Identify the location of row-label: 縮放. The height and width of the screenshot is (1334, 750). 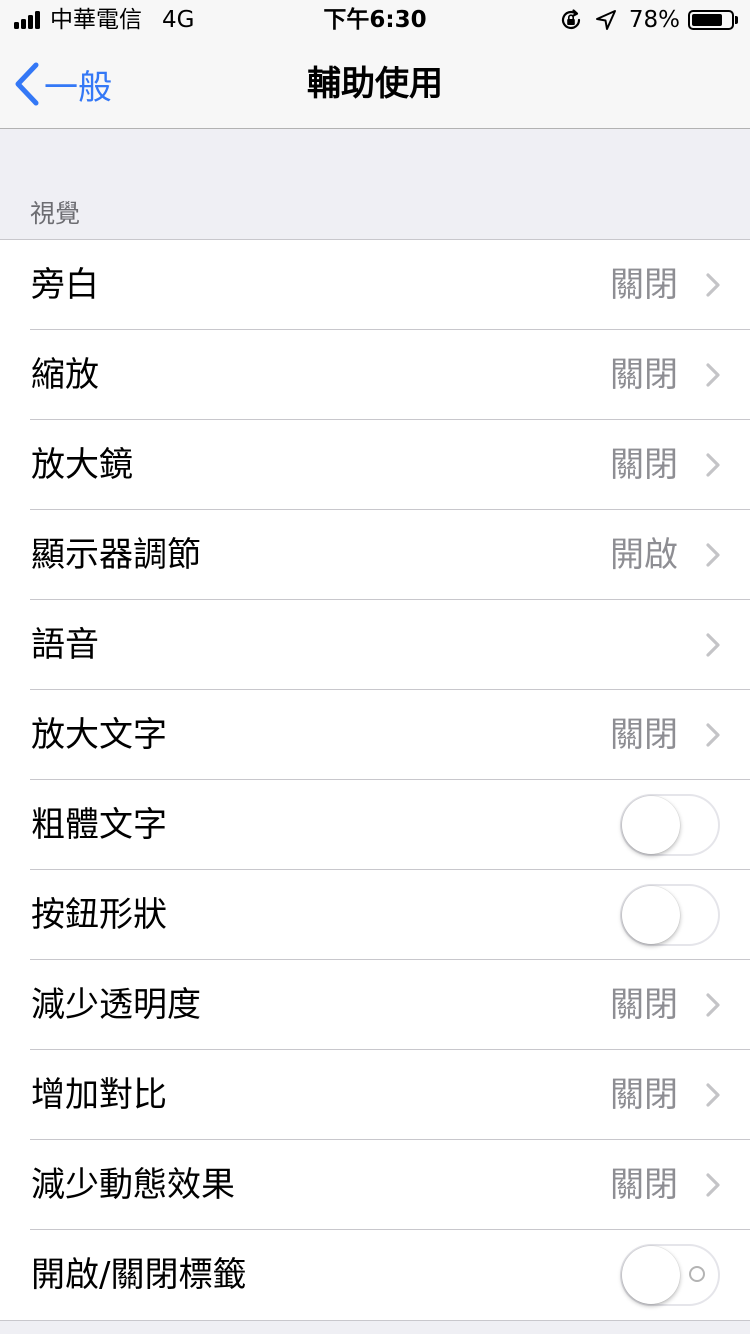
(65, 375).